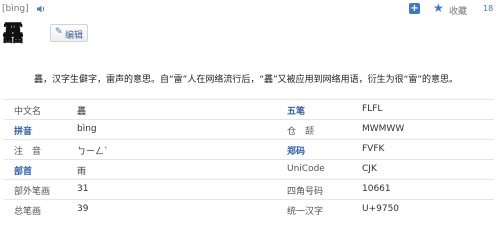 The height and width of the screenshot is (240, 498). Describe the element at coordinates (28, 152) in the screenshot. I see `label-zhuyin: 注 音` at that location.